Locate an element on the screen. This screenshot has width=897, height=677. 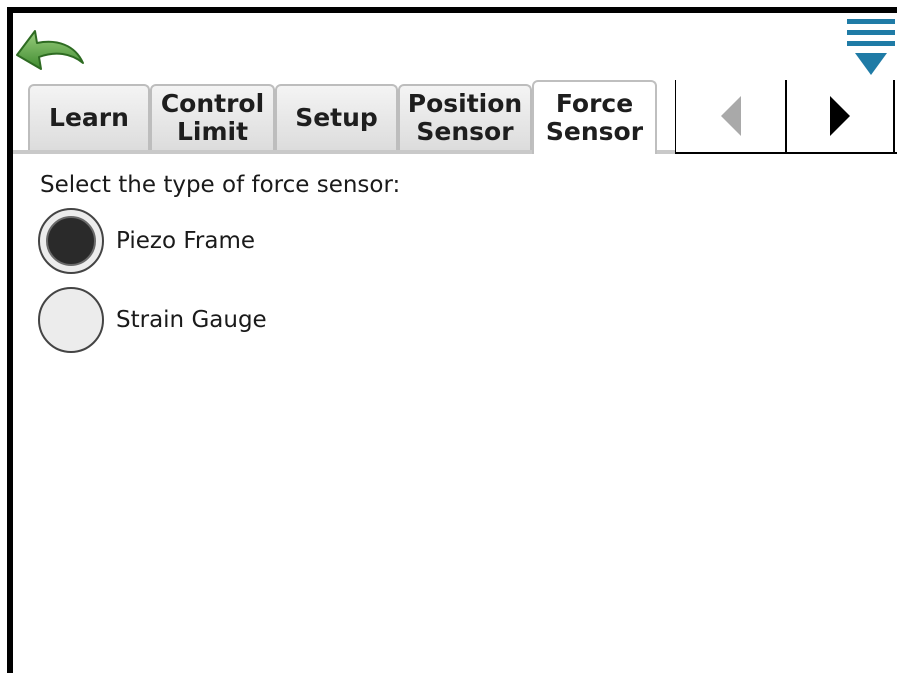
triangle-right-icon is located at coordinates (840, 116).